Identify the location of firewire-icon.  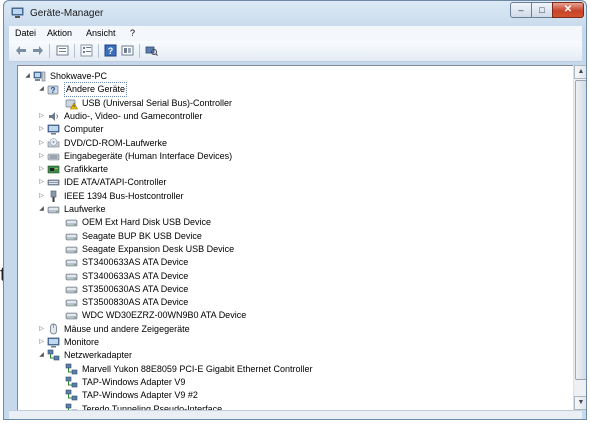
(53, 196).